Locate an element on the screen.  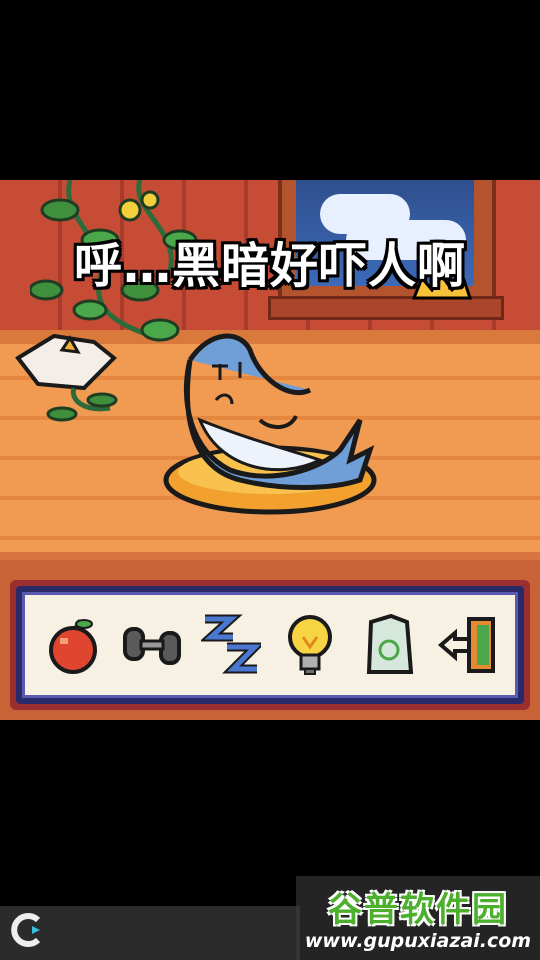
toolbar-frame is located at coordinates (270, 645).